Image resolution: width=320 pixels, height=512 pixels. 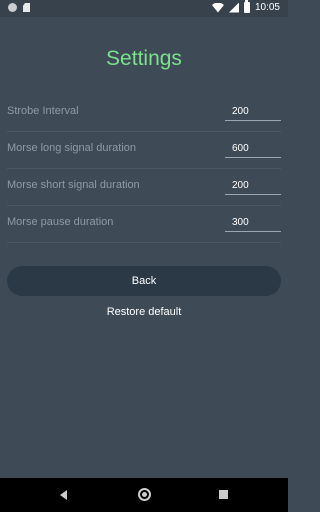 What do you see at coordinates (12, 7) in the screenshot?
I see `notification-dot-icon` at bounding box center [12, 7].